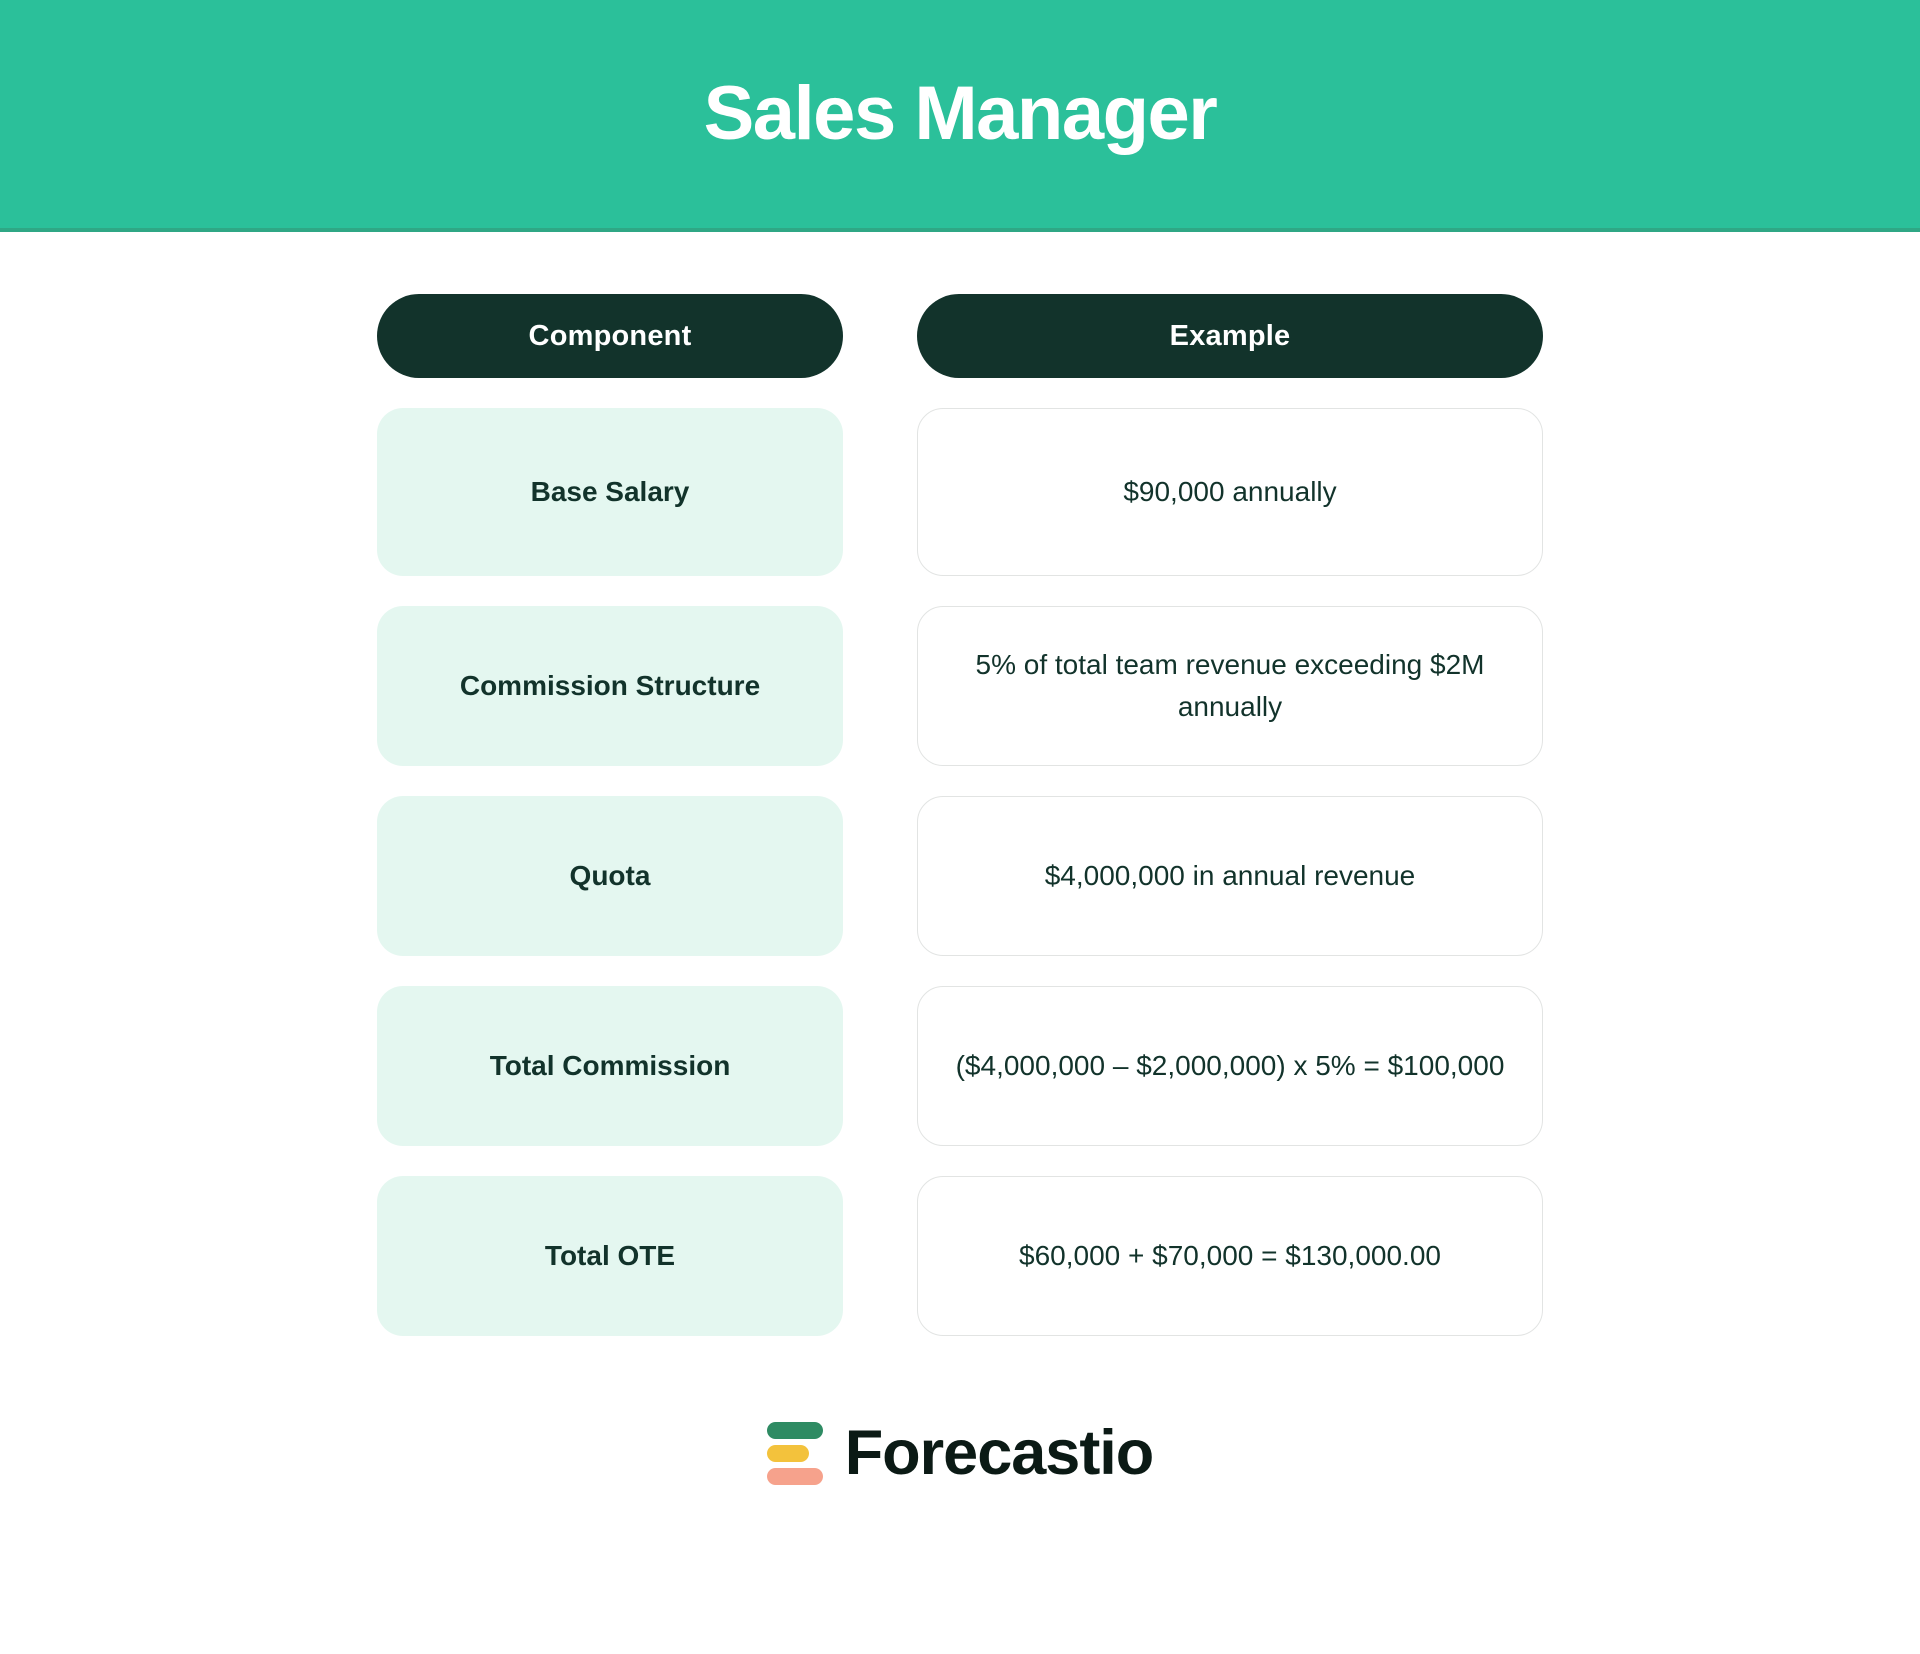 The image size is (1920, 1654). I want to click on example-value: $90,000 annually, so click(1230, 492).